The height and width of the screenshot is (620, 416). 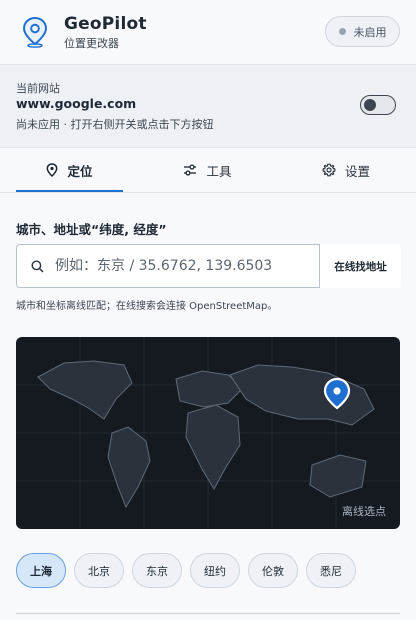 I want to click on search-label: 城市、地址或“纬度, 经度”, so click(x=91, y=229).